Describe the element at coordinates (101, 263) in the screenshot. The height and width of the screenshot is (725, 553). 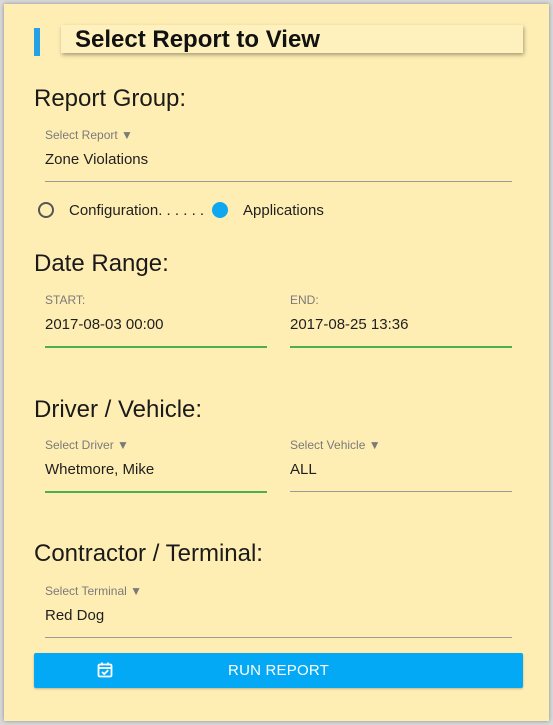
I see `date-range-heading: Date Range:` at that location.